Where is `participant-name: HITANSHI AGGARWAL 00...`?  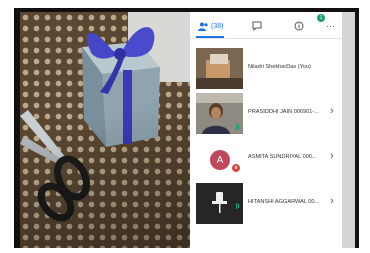 participant-name: HITANSHI AGGARWAL 00... is located at coordinates (284, 202).